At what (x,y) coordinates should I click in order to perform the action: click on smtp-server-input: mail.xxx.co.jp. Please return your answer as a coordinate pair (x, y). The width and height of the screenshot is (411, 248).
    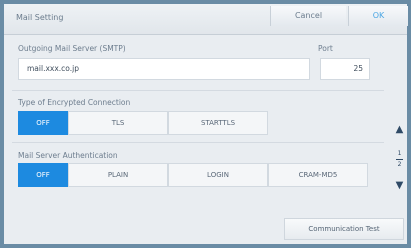
    Looking at the image, I should click on (164, 69).